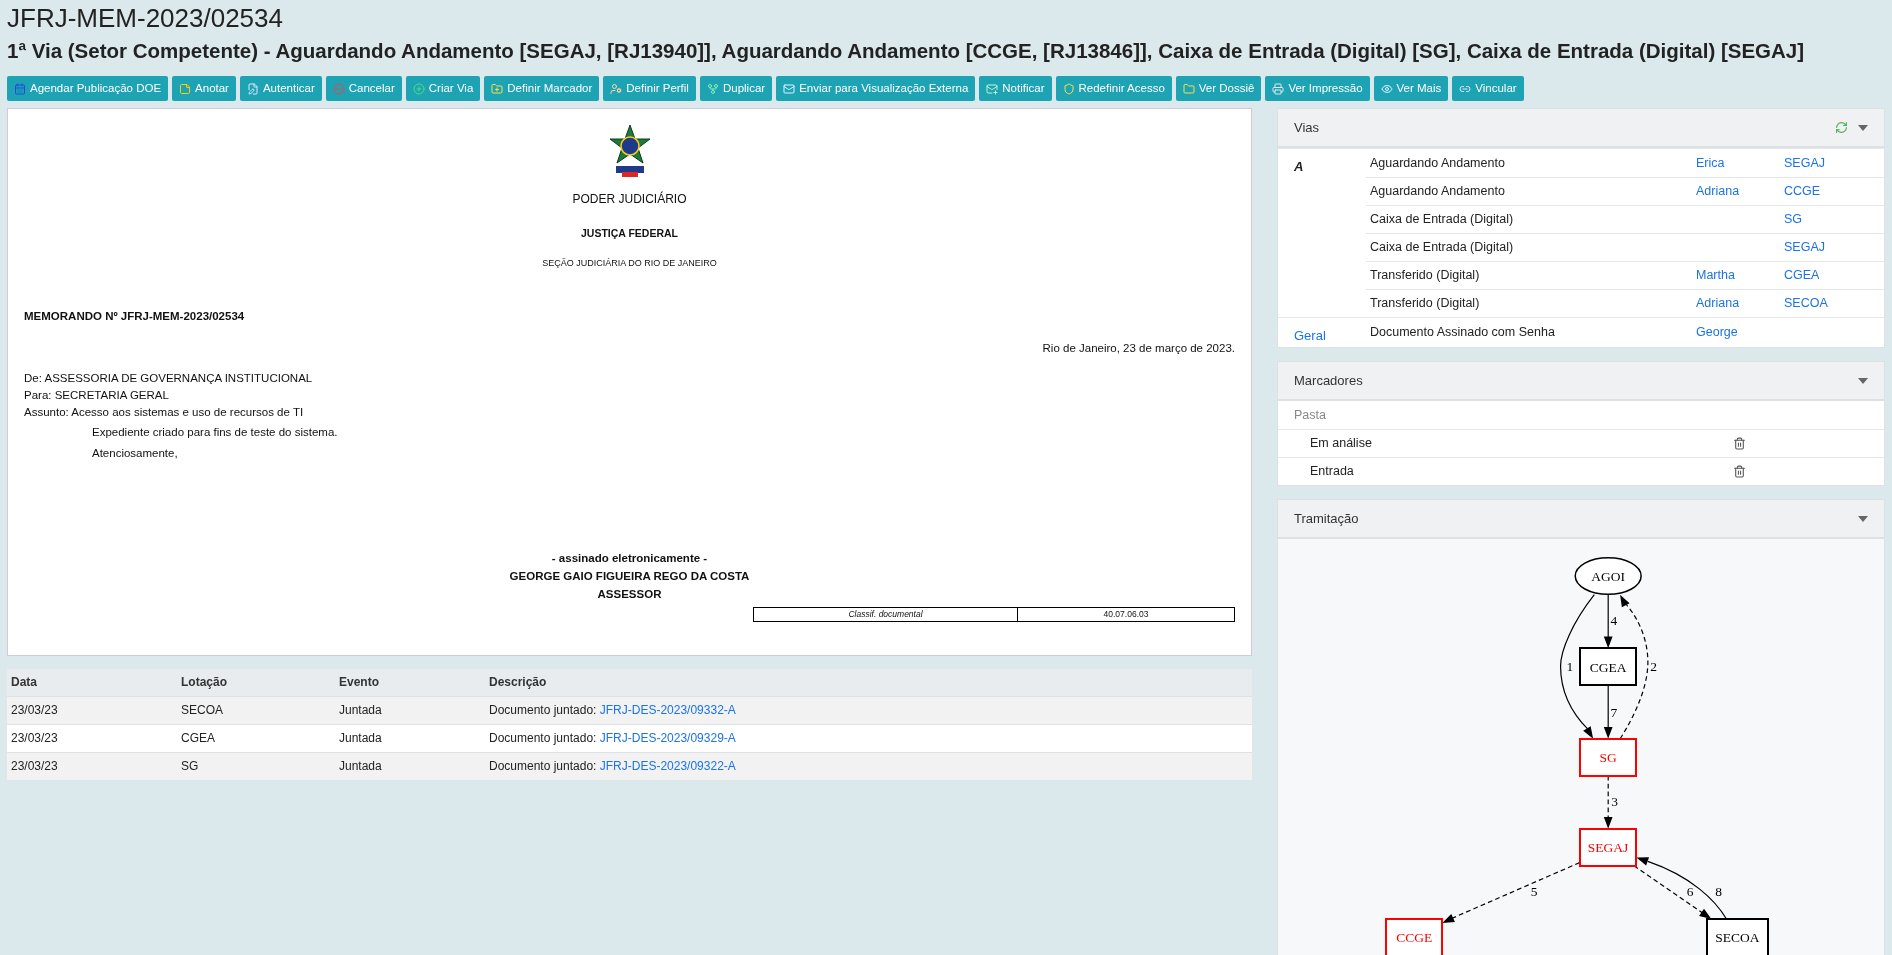 The image size is (1892, 955). What do you see at coordinates (1802, 275) in the screenshot?
I see `unit-link: CGEA` at bounding box center [1802, 275].